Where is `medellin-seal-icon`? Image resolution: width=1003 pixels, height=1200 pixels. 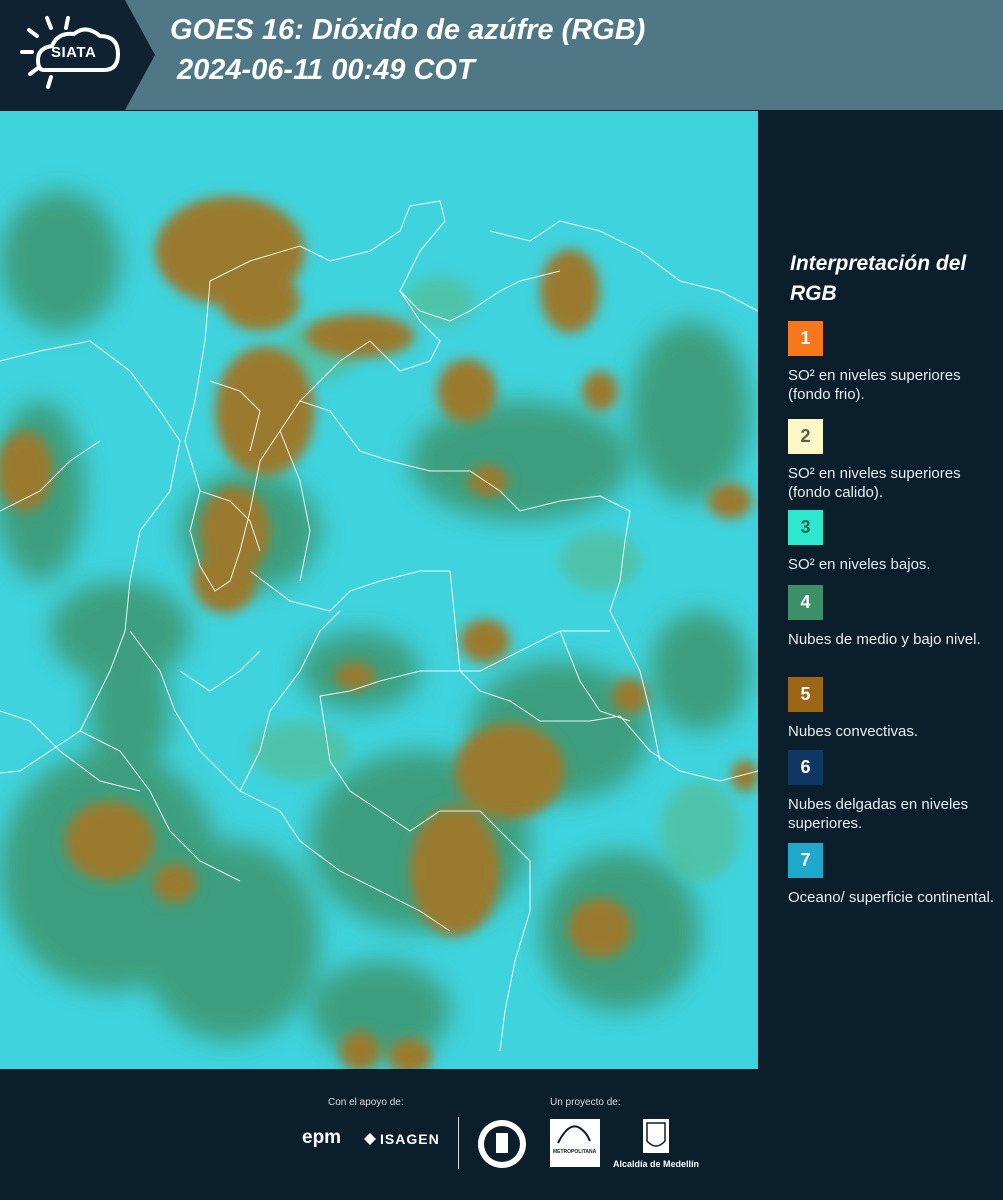
medellin-seal-icon is located at coordinates (502, 1144).